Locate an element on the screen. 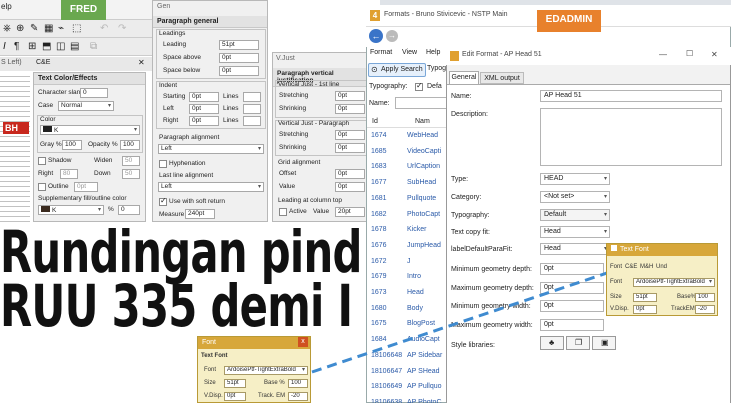 Image resolution: width=731 pixels, height=403 pixels. tf-bottom-window-title: Font is located at coordinates (209, 342).